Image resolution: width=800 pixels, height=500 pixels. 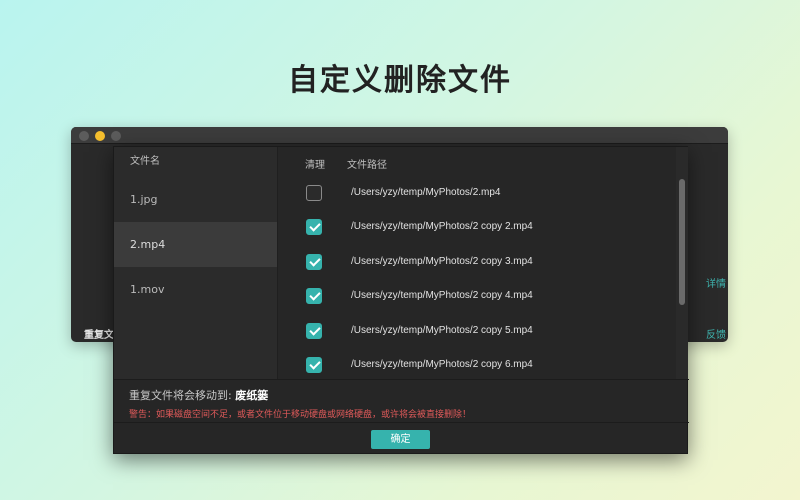 What do you see at coordinates (682, 242) in the screenshot?
I see `scroll-thumb` at bounding box center [682, 242].